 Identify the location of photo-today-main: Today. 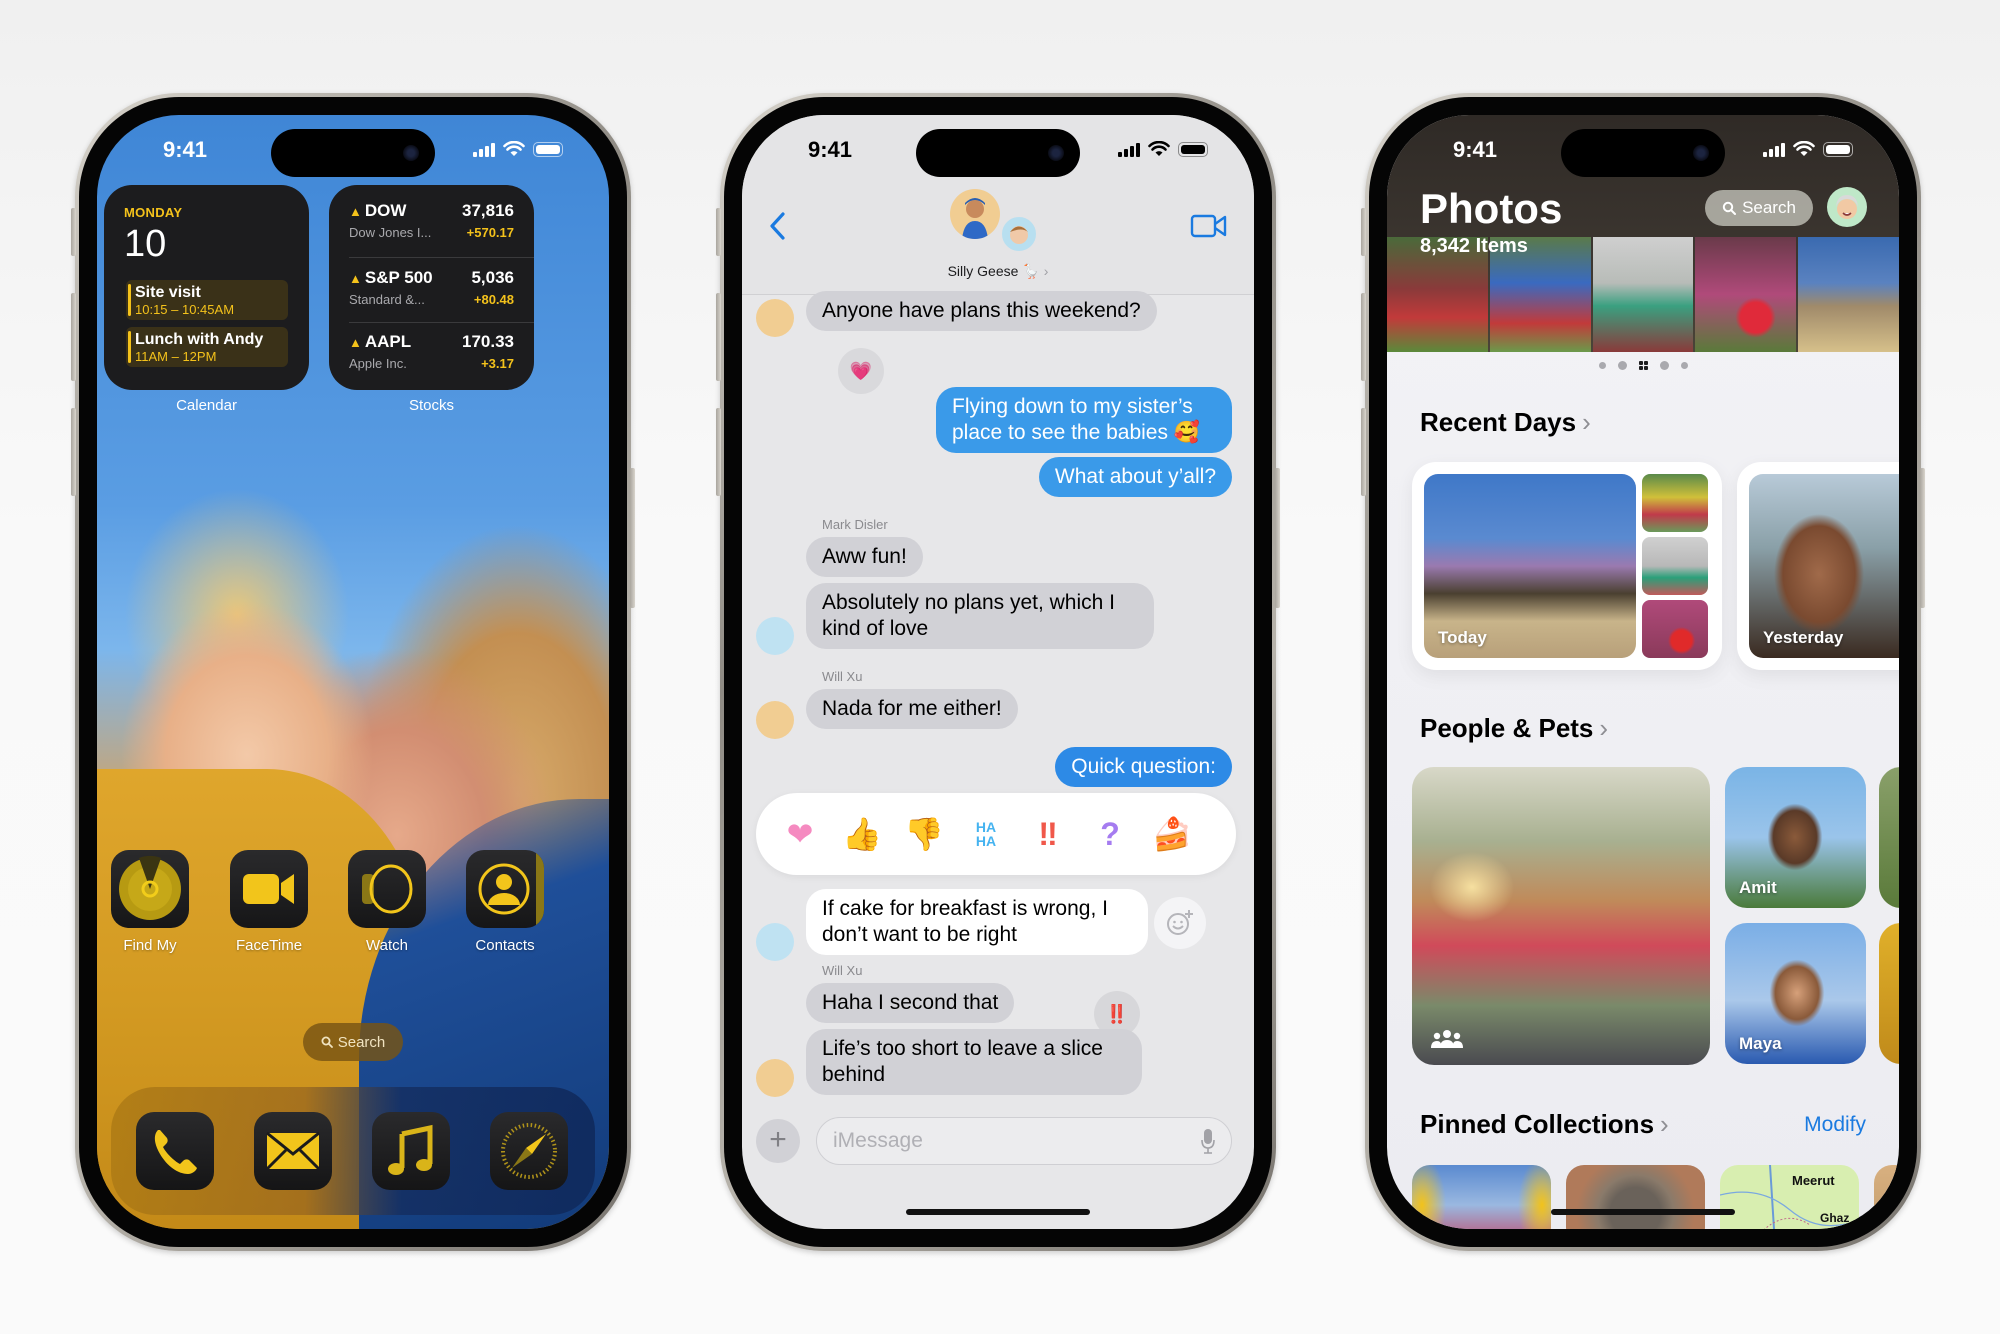
(1530, 566).